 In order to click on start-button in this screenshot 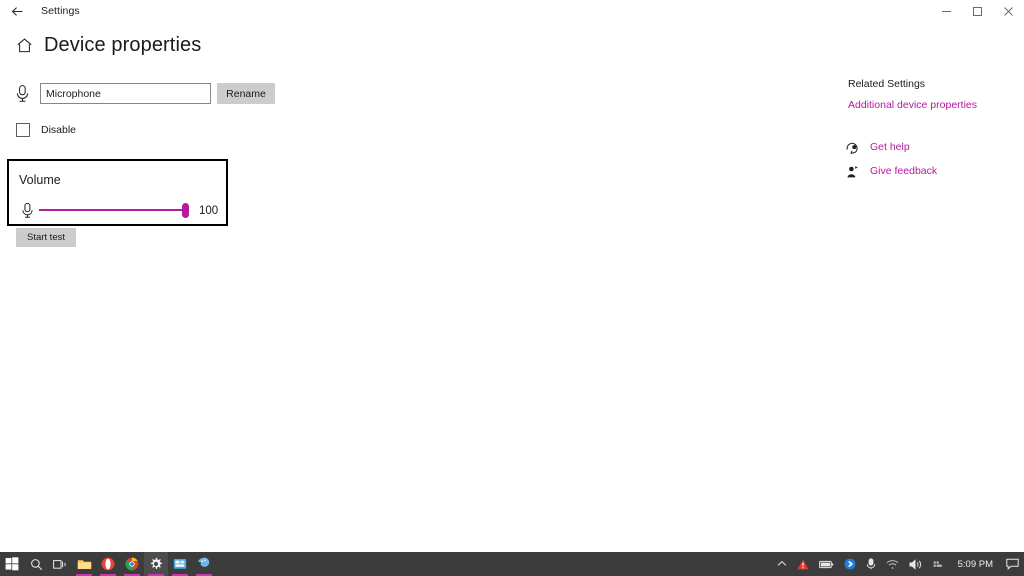, I will do `click(12, 564)`.